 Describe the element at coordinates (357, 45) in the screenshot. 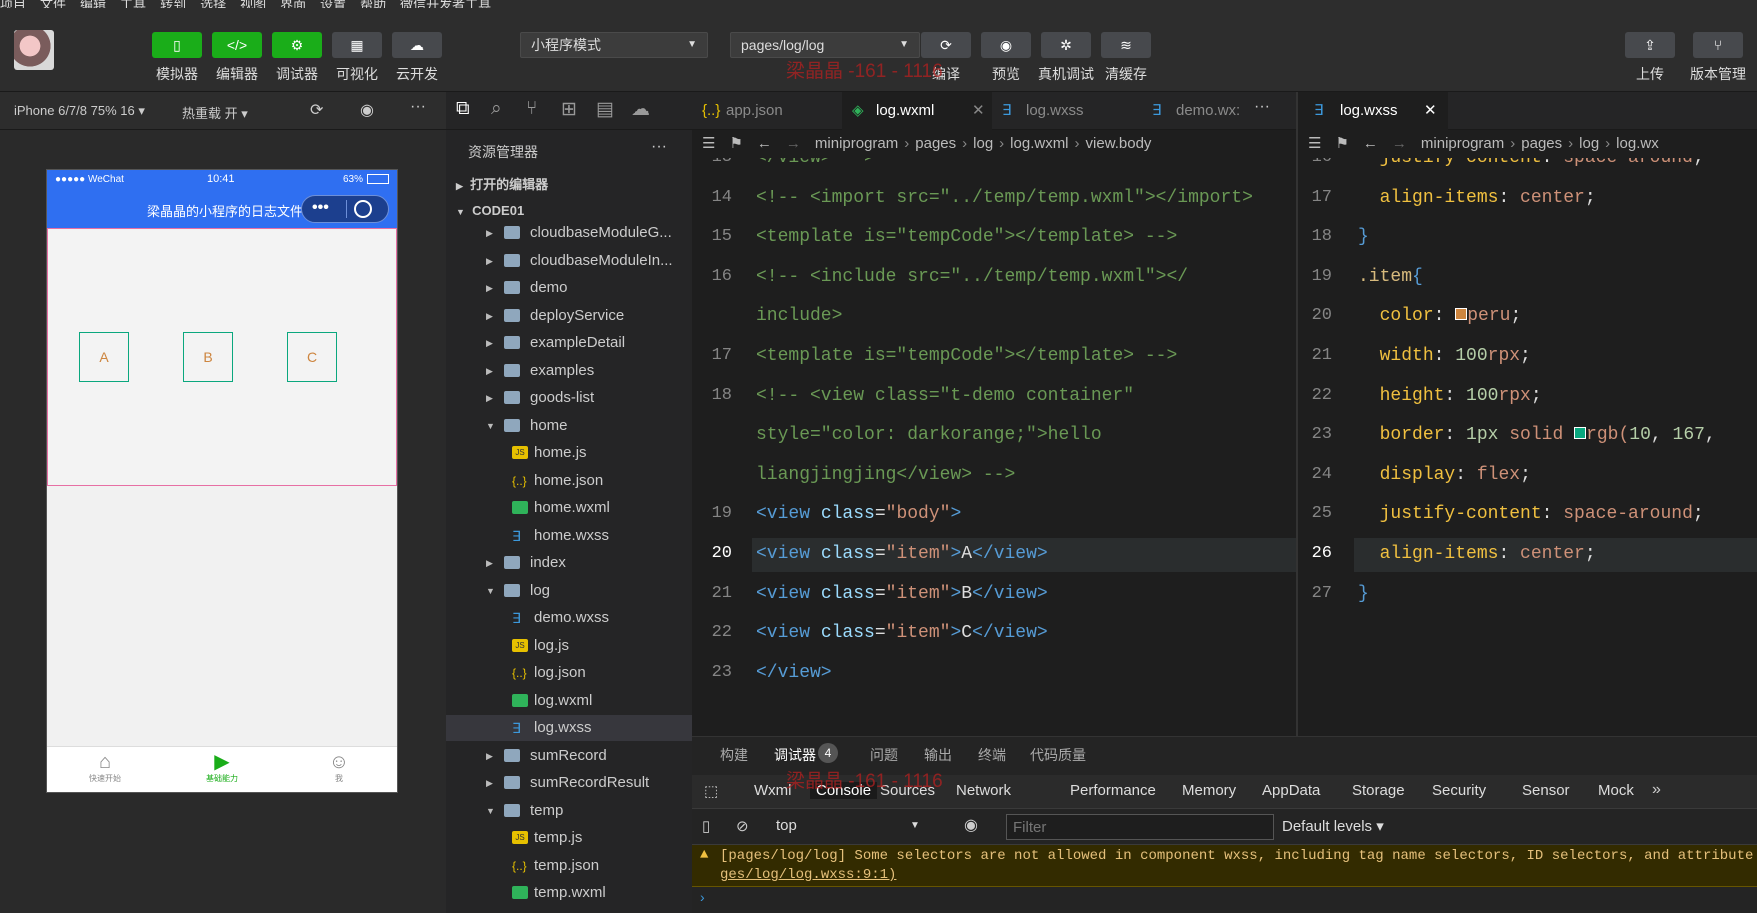

I see `toolbar-button-3: ▦` at that location.